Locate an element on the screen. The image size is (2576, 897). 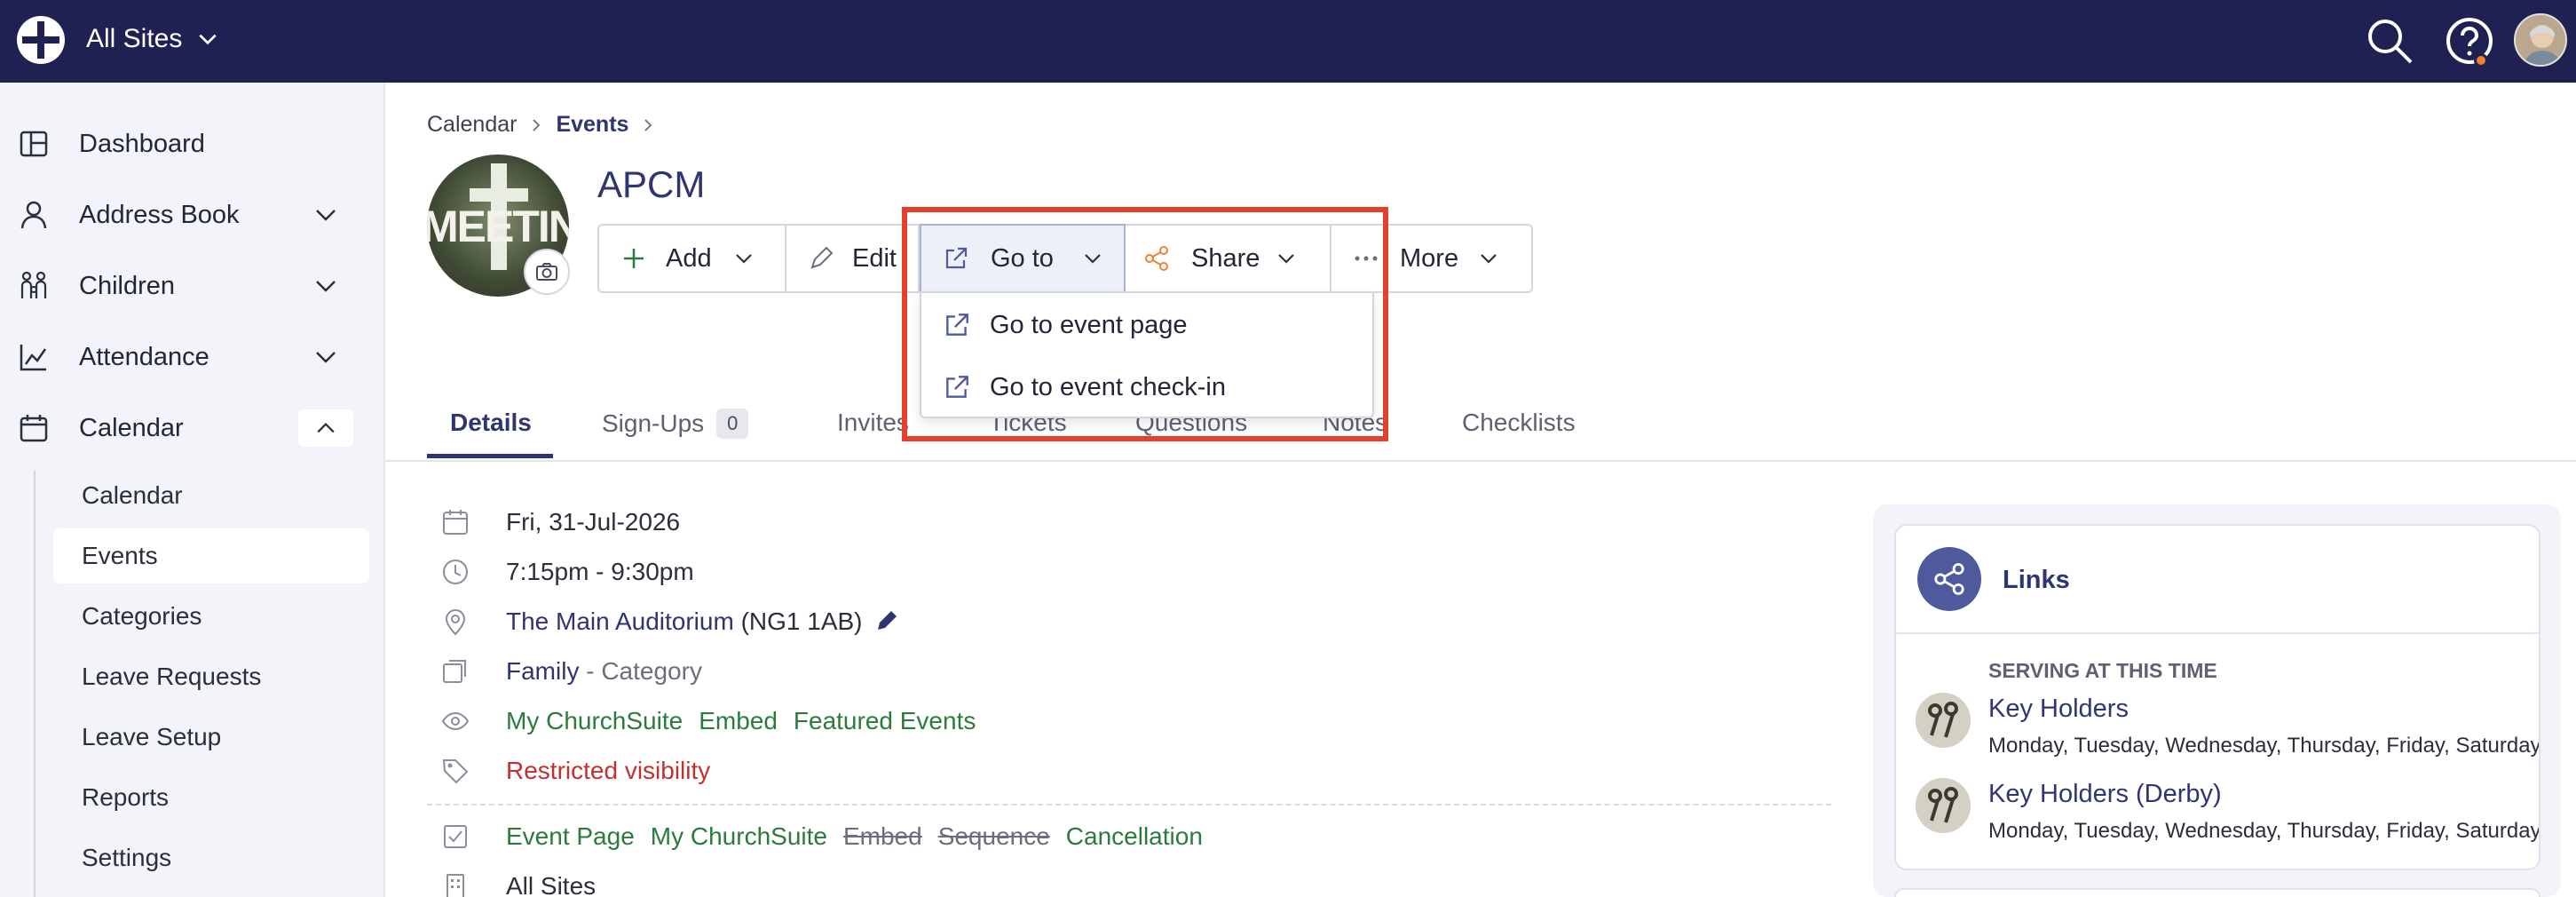
person-icon is located at coordinates (33, 215).